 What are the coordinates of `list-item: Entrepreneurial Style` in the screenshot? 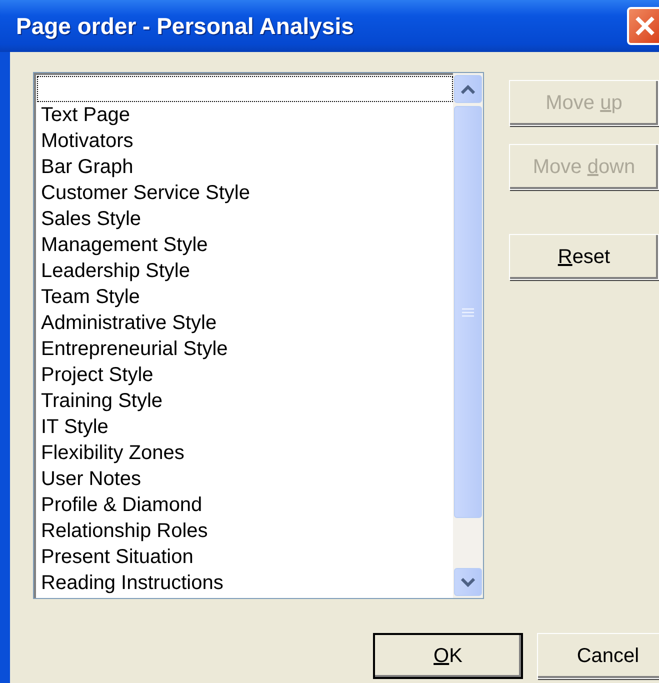 It's located at (245, 349).